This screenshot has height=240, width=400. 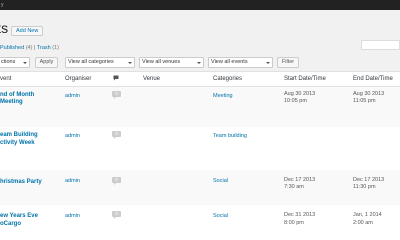 I want to click on comment-icon, so click(x=116, y=78).